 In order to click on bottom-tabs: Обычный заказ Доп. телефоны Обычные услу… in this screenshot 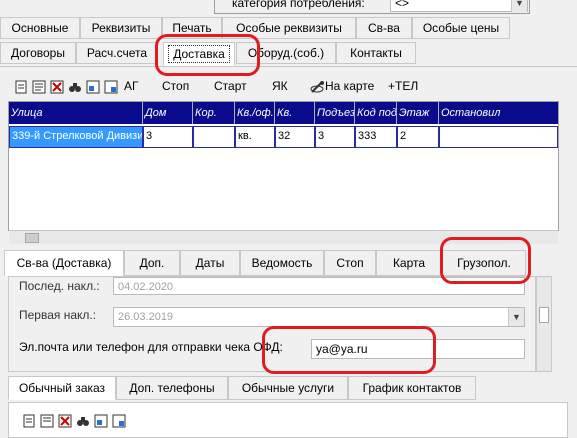, I will do `click(288, 389)`.